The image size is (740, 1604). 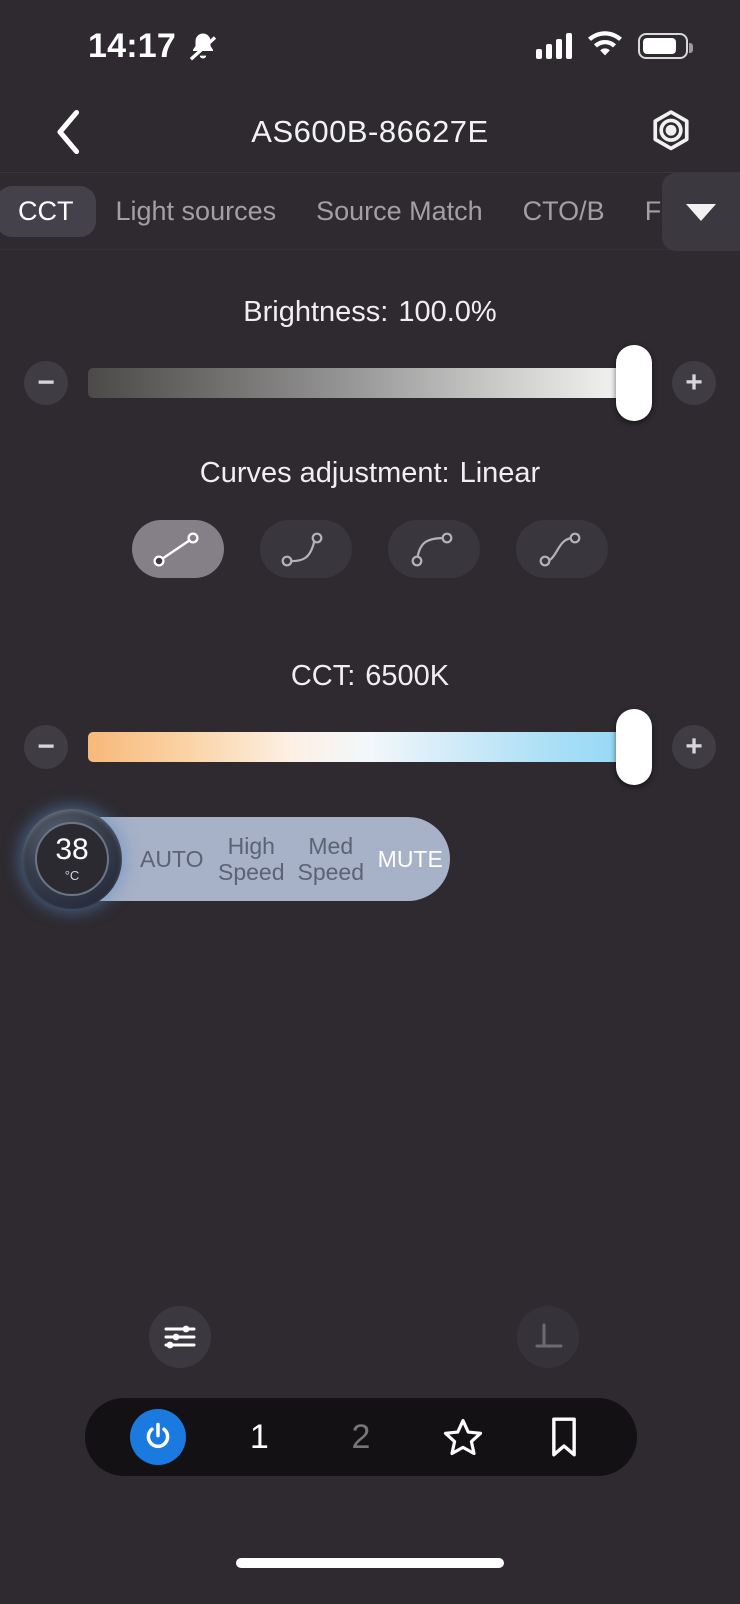 What do you see at coordinates (554, 46) in the screenshot?
I see `cellular-signal-icon` at bounding box center [554, 46].